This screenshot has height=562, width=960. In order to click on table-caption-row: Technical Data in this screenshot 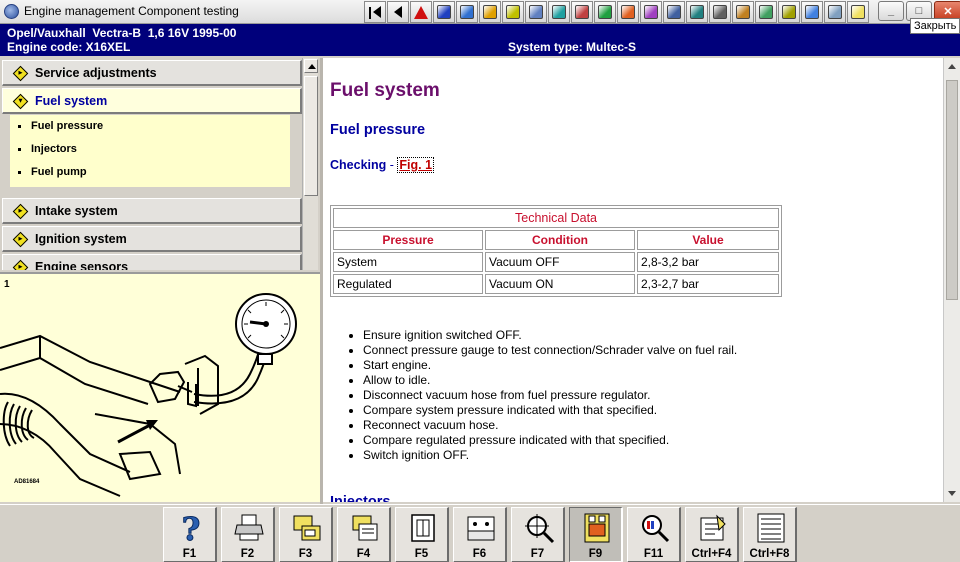, I will do `click(556, 218)`.